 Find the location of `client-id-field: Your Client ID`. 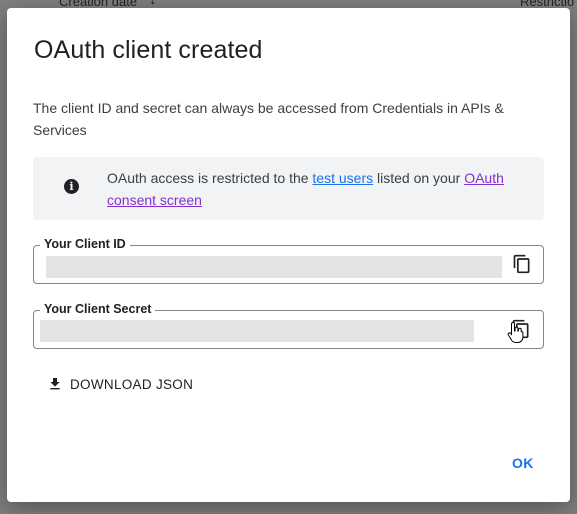

client-id-field: Your Client ID is located at coordinates (288, 260).